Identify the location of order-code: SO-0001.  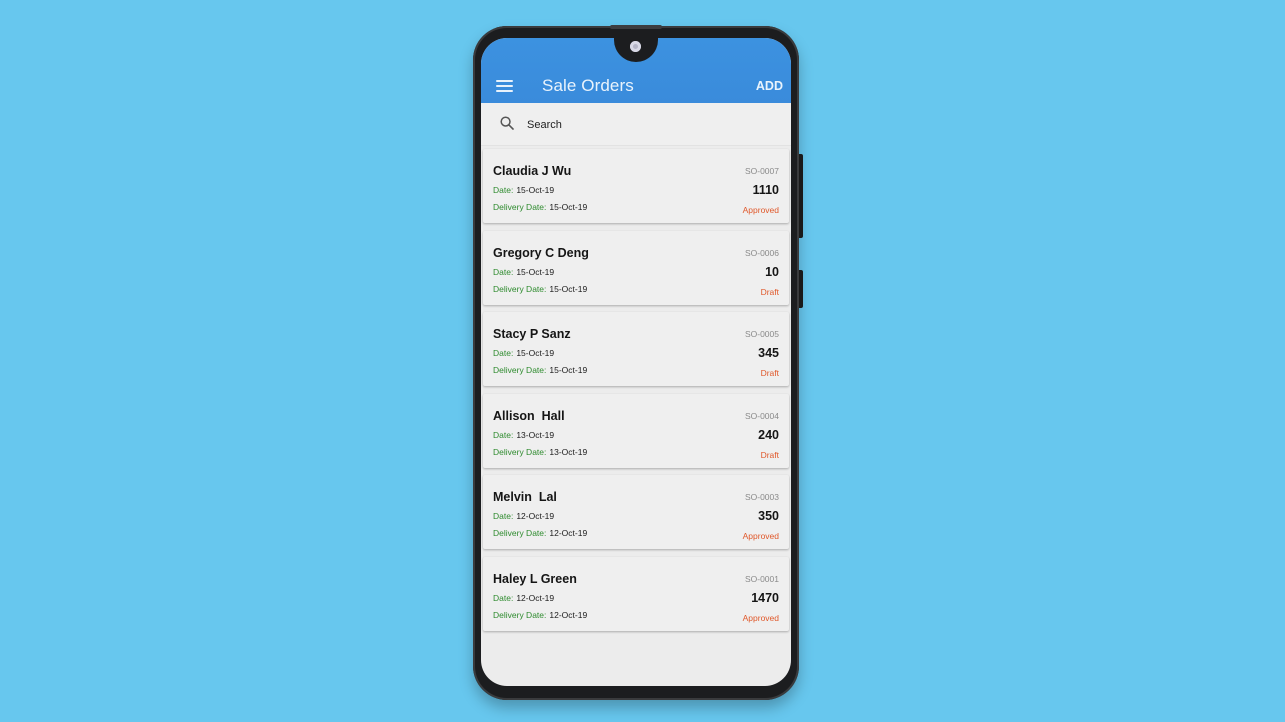
(761, 578).